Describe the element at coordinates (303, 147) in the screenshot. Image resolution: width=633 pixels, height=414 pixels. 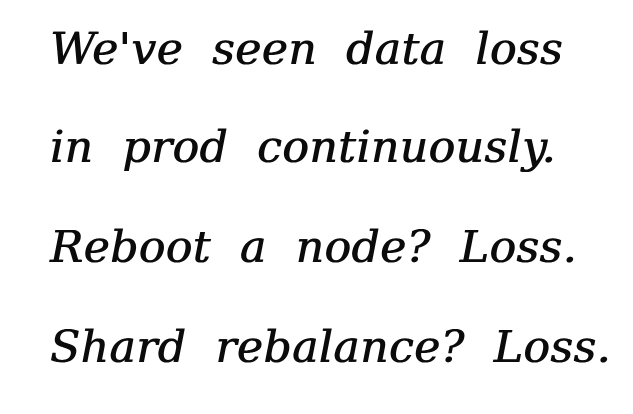
I see `note-line-2: in prod continuously.` at that location.